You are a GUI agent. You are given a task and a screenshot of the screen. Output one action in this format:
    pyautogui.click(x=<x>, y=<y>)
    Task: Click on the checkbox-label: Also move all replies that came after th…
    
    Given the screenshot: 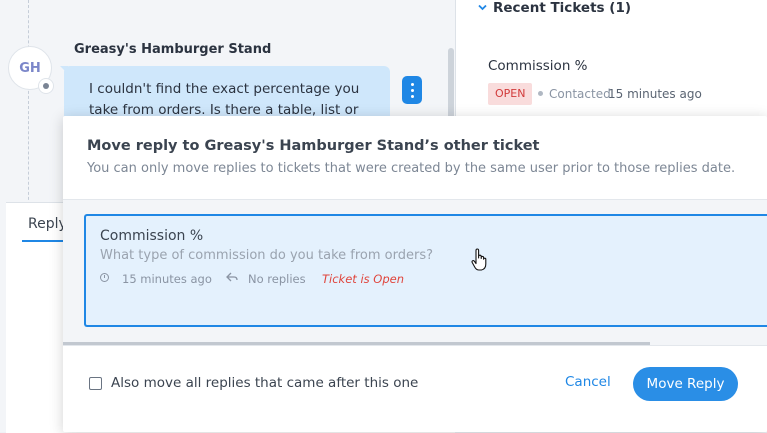 What is the action you would take?
    pyautogui.click(x=264, y=383)
    